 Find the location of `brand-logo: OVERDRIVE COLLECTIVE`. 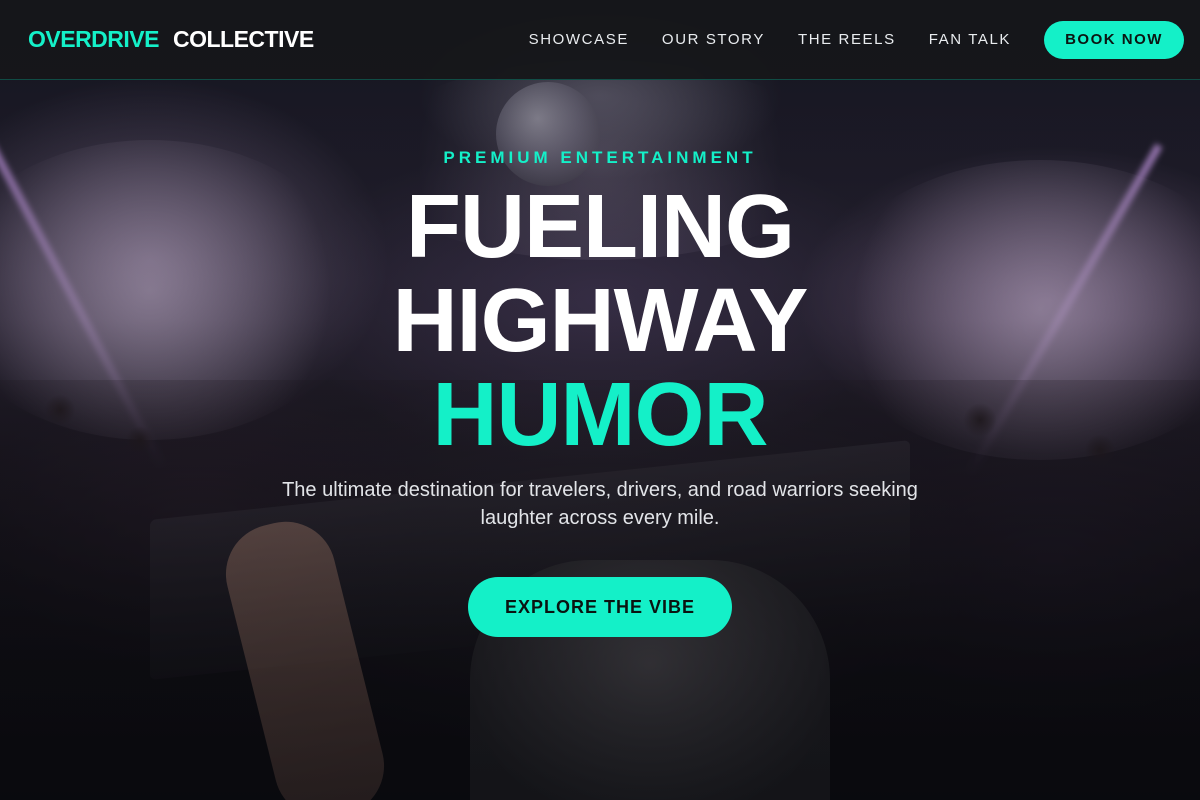

brand-logo: OVERDRIVE COLLECTIVE is located at coordinates (171, 39).